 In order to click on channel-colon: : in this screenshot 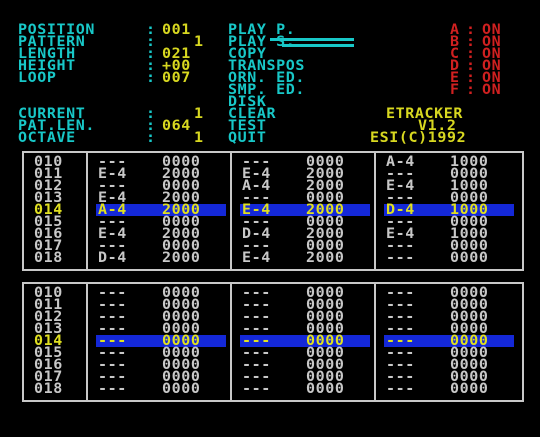, I will do `click(471, 89)`.